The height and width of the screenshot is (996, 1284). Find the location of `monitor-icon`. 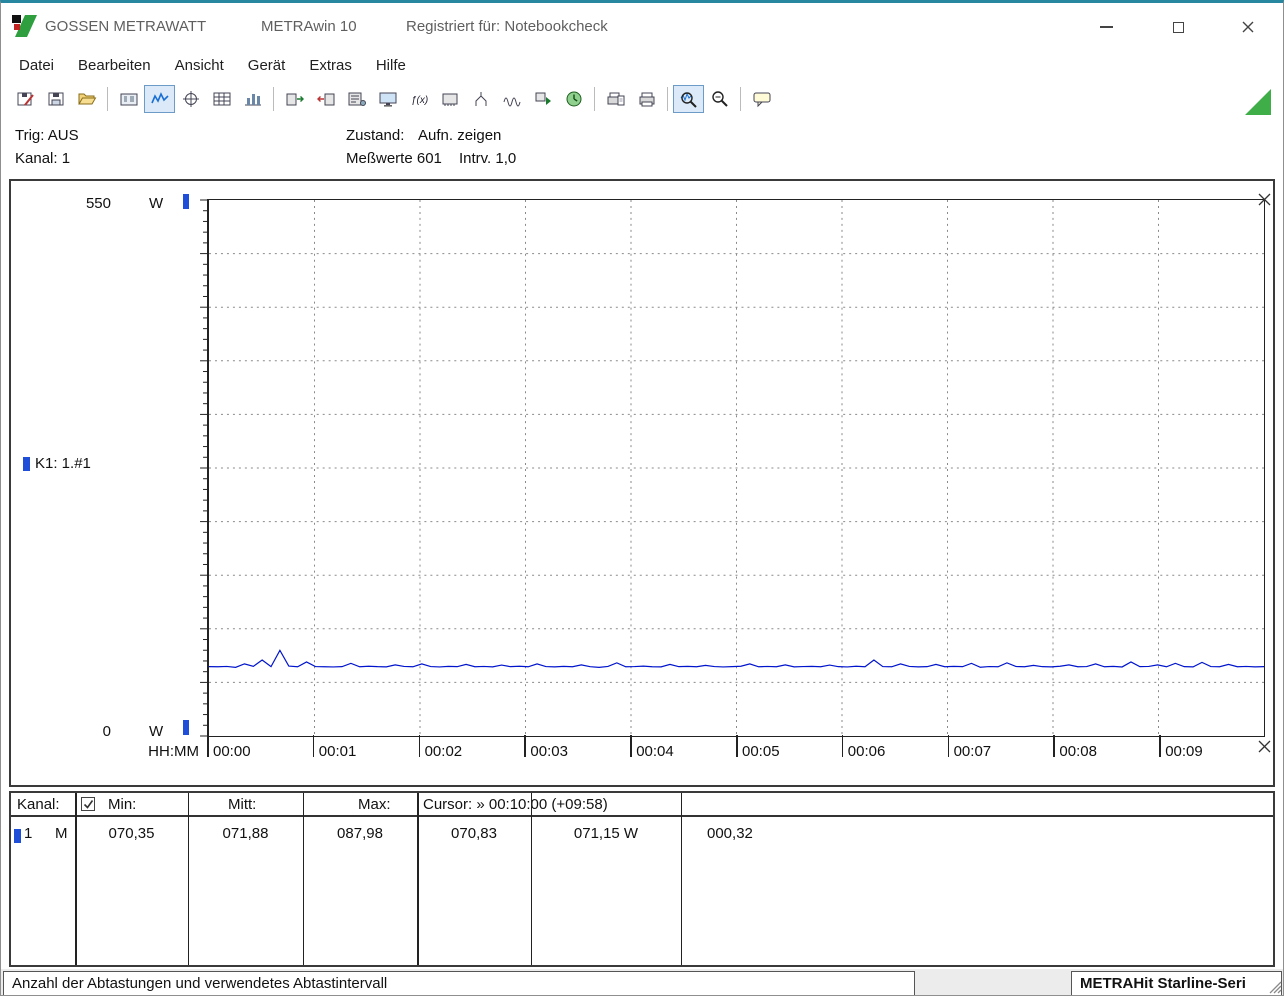

monitor-icon is located at coordinates (387, 99).